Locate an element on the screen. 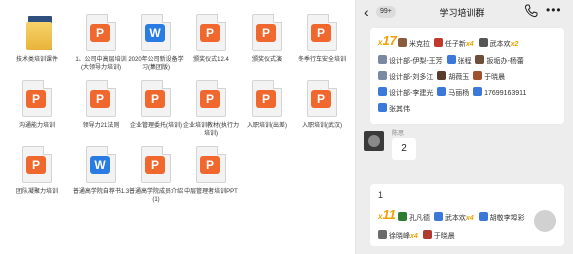  message-text: 1 is located at coordinates (381, 195).